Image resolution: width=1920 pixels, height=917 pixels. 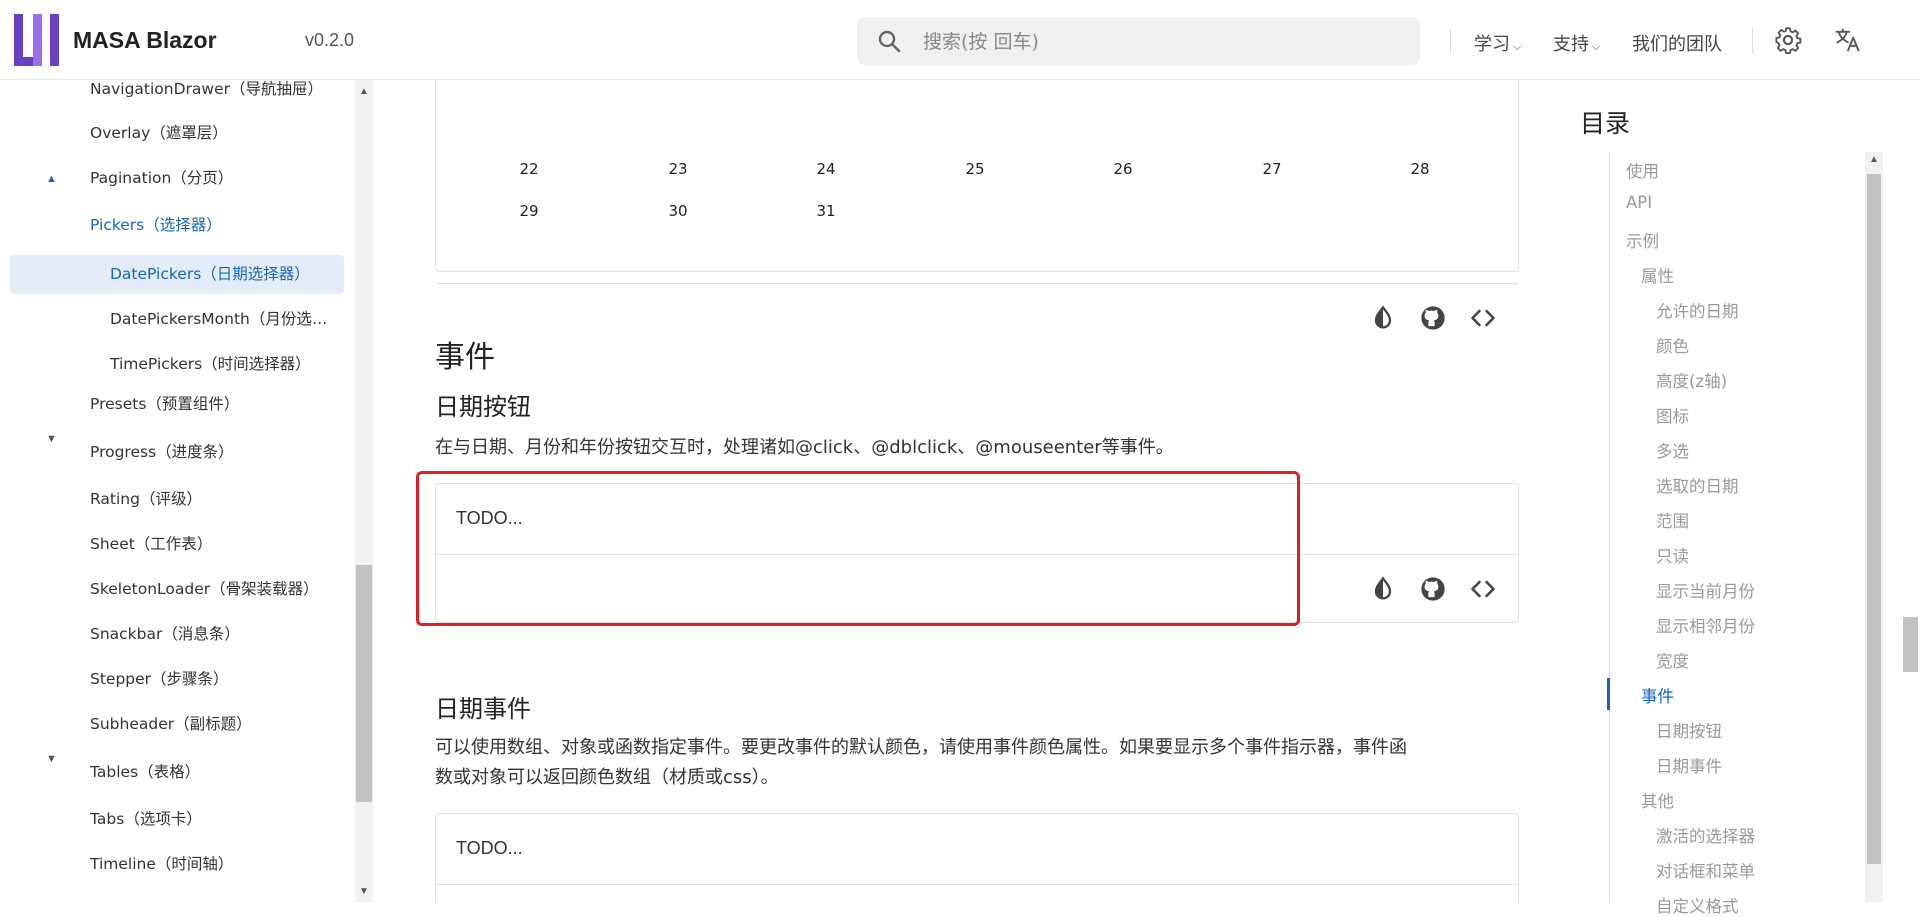 What do you see at coordinates (465, 357) in the screenshot?
I see `section-title-events: 事件` at bounding box center [465, 357].